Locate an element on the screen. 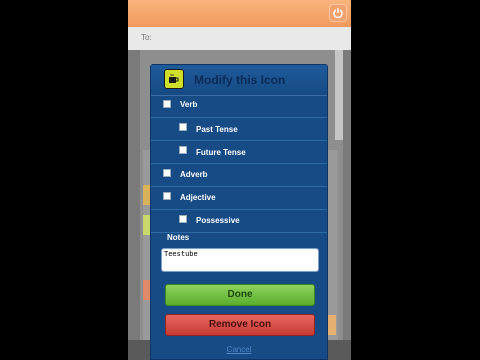 Image resolution: width=480 pixels, height=360 pixels. top-bar is located at coordinates (239, 13).